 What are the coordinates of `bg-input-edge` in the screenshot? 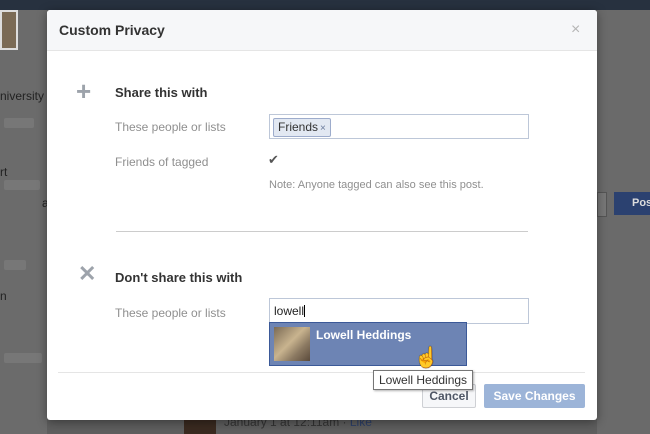 It's located at (602, 204).